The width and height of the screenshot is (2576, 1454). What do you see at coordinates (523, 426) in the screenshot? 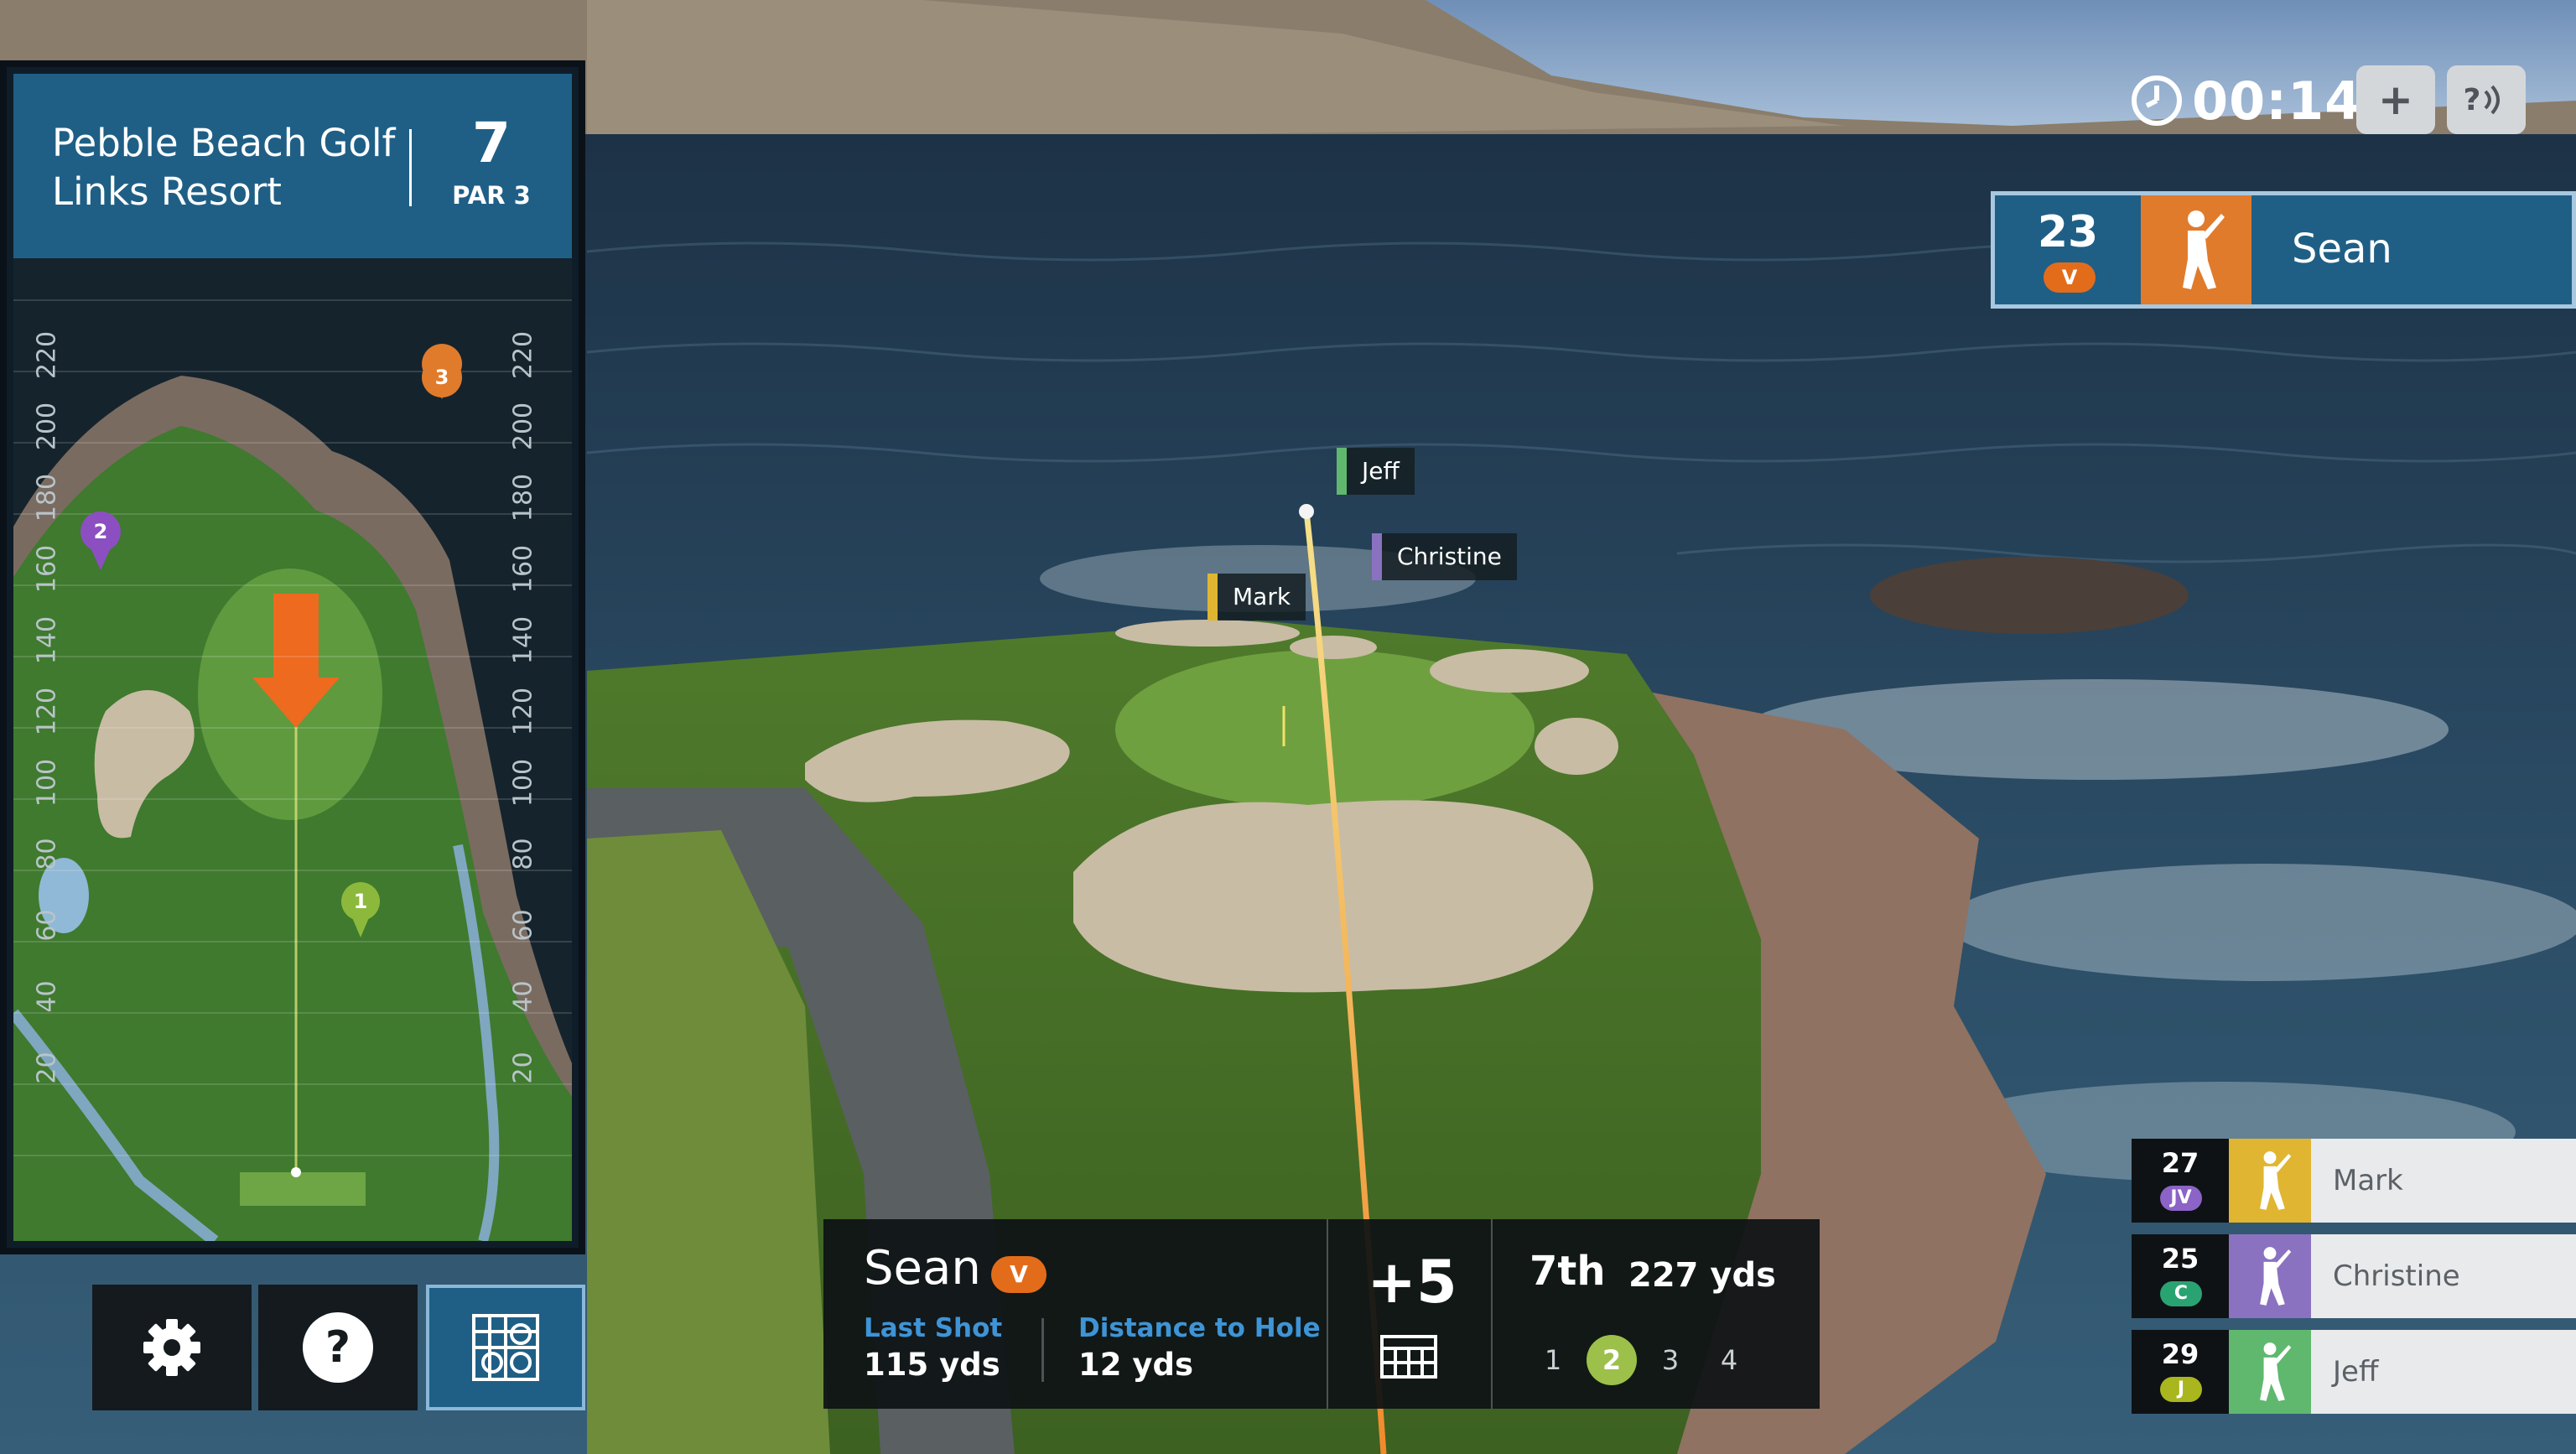
I see `yard-label-right-200: 200` at bounding box center [523, 426].